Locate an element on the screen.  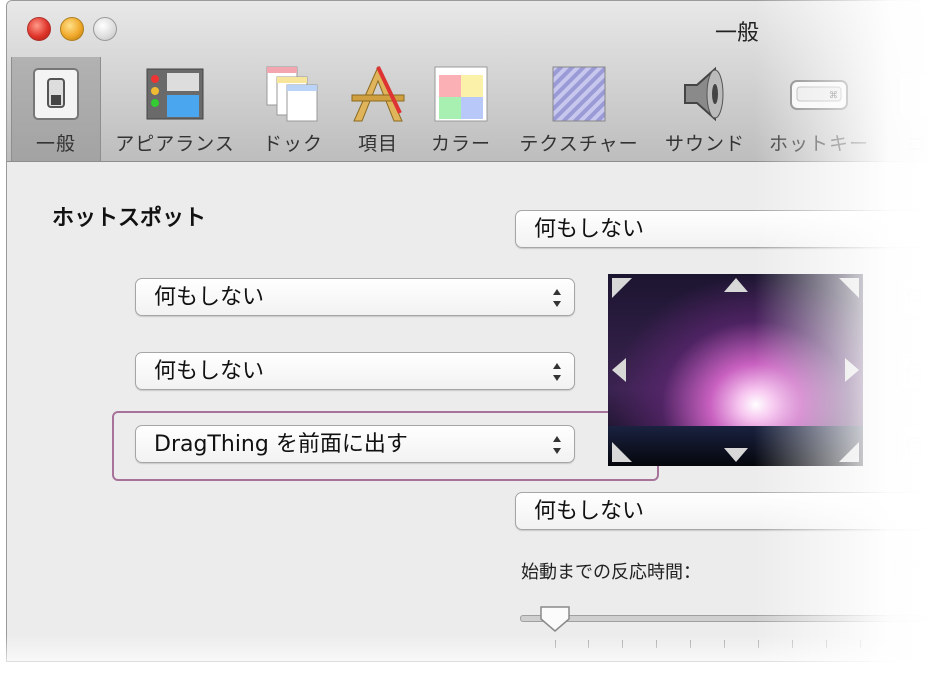
switch-icon is located at coordinates (56, 94).